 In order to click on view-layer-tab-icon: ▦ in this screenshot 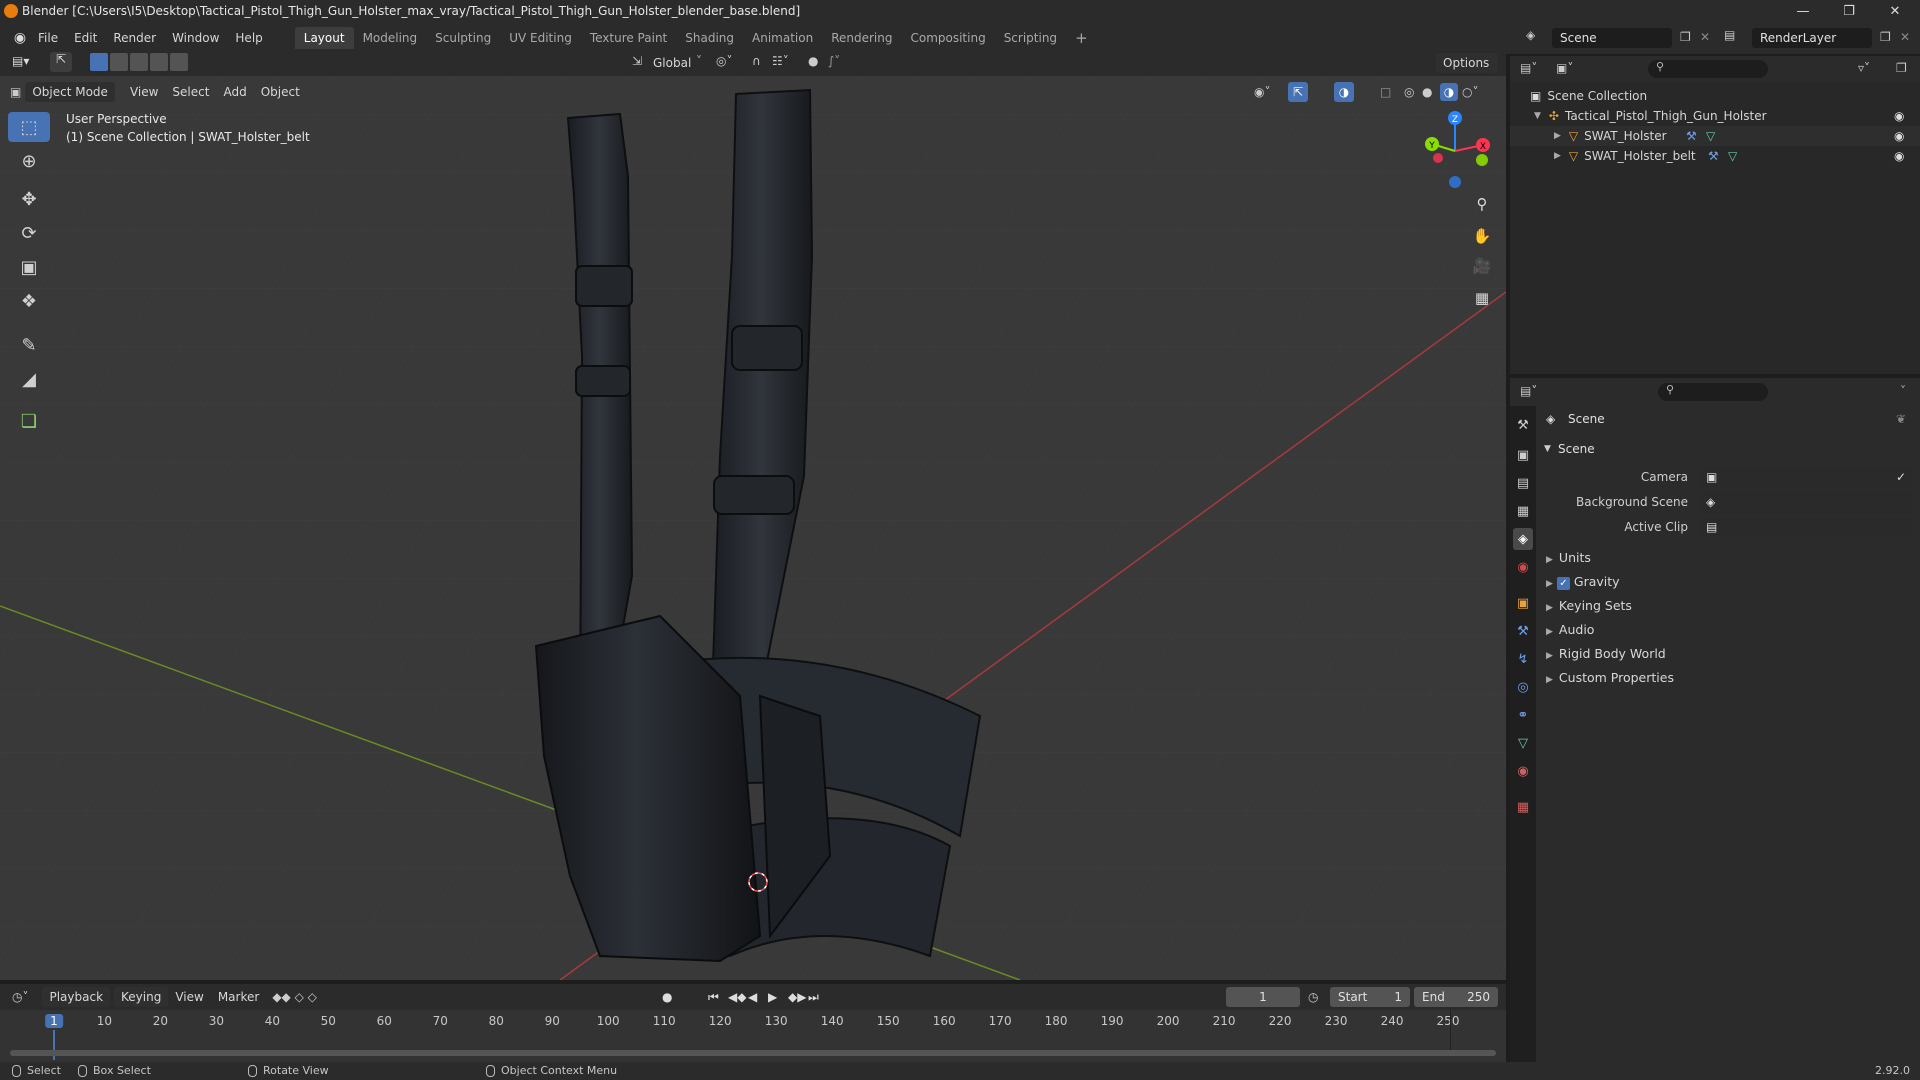, I will do `click(1523, 511)`.